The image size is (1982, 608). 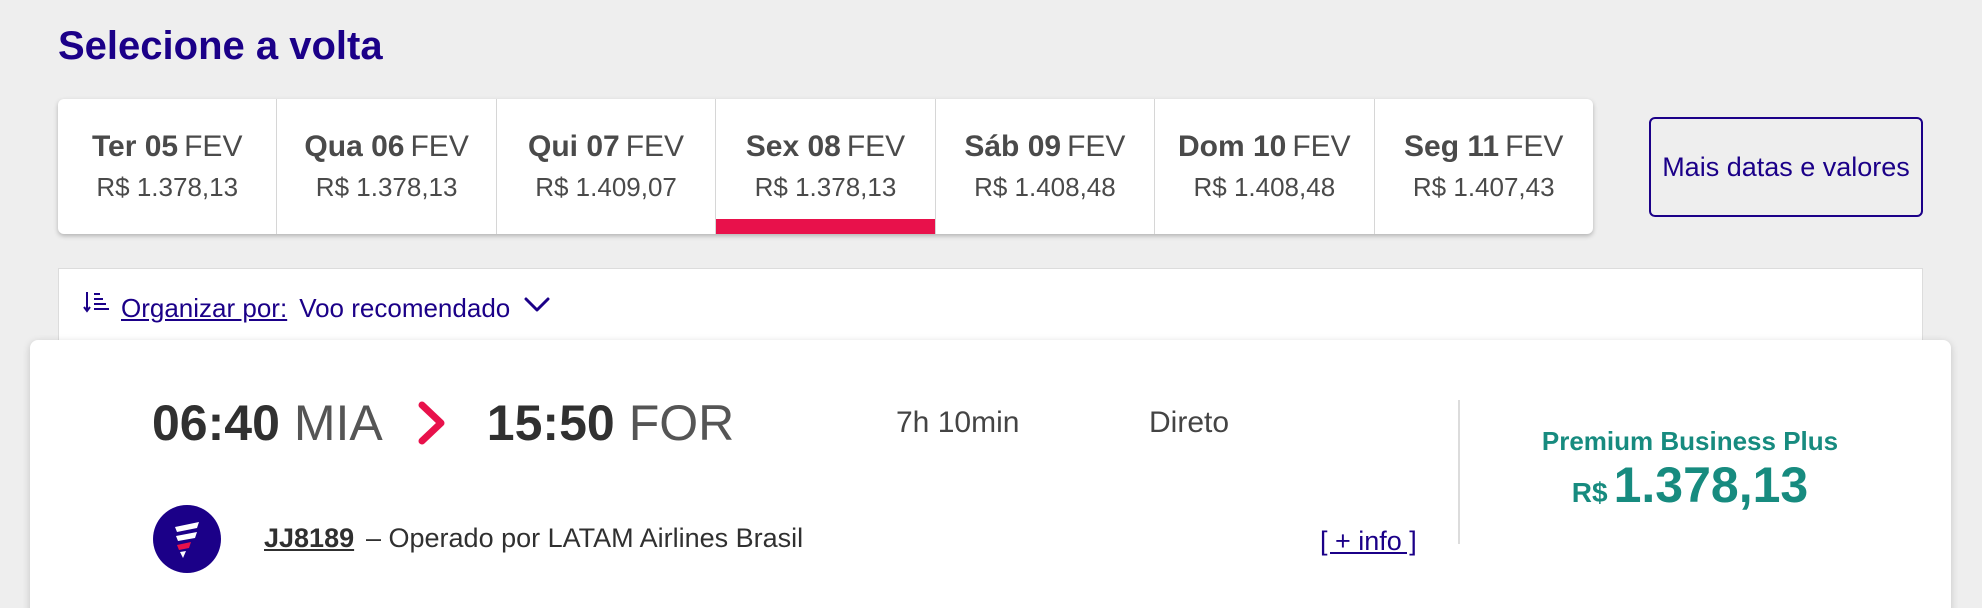 What do you see at coordinates (187, 539) in the screenshot?
I see `latam-logo-icon` at bounding box center [187, 539].